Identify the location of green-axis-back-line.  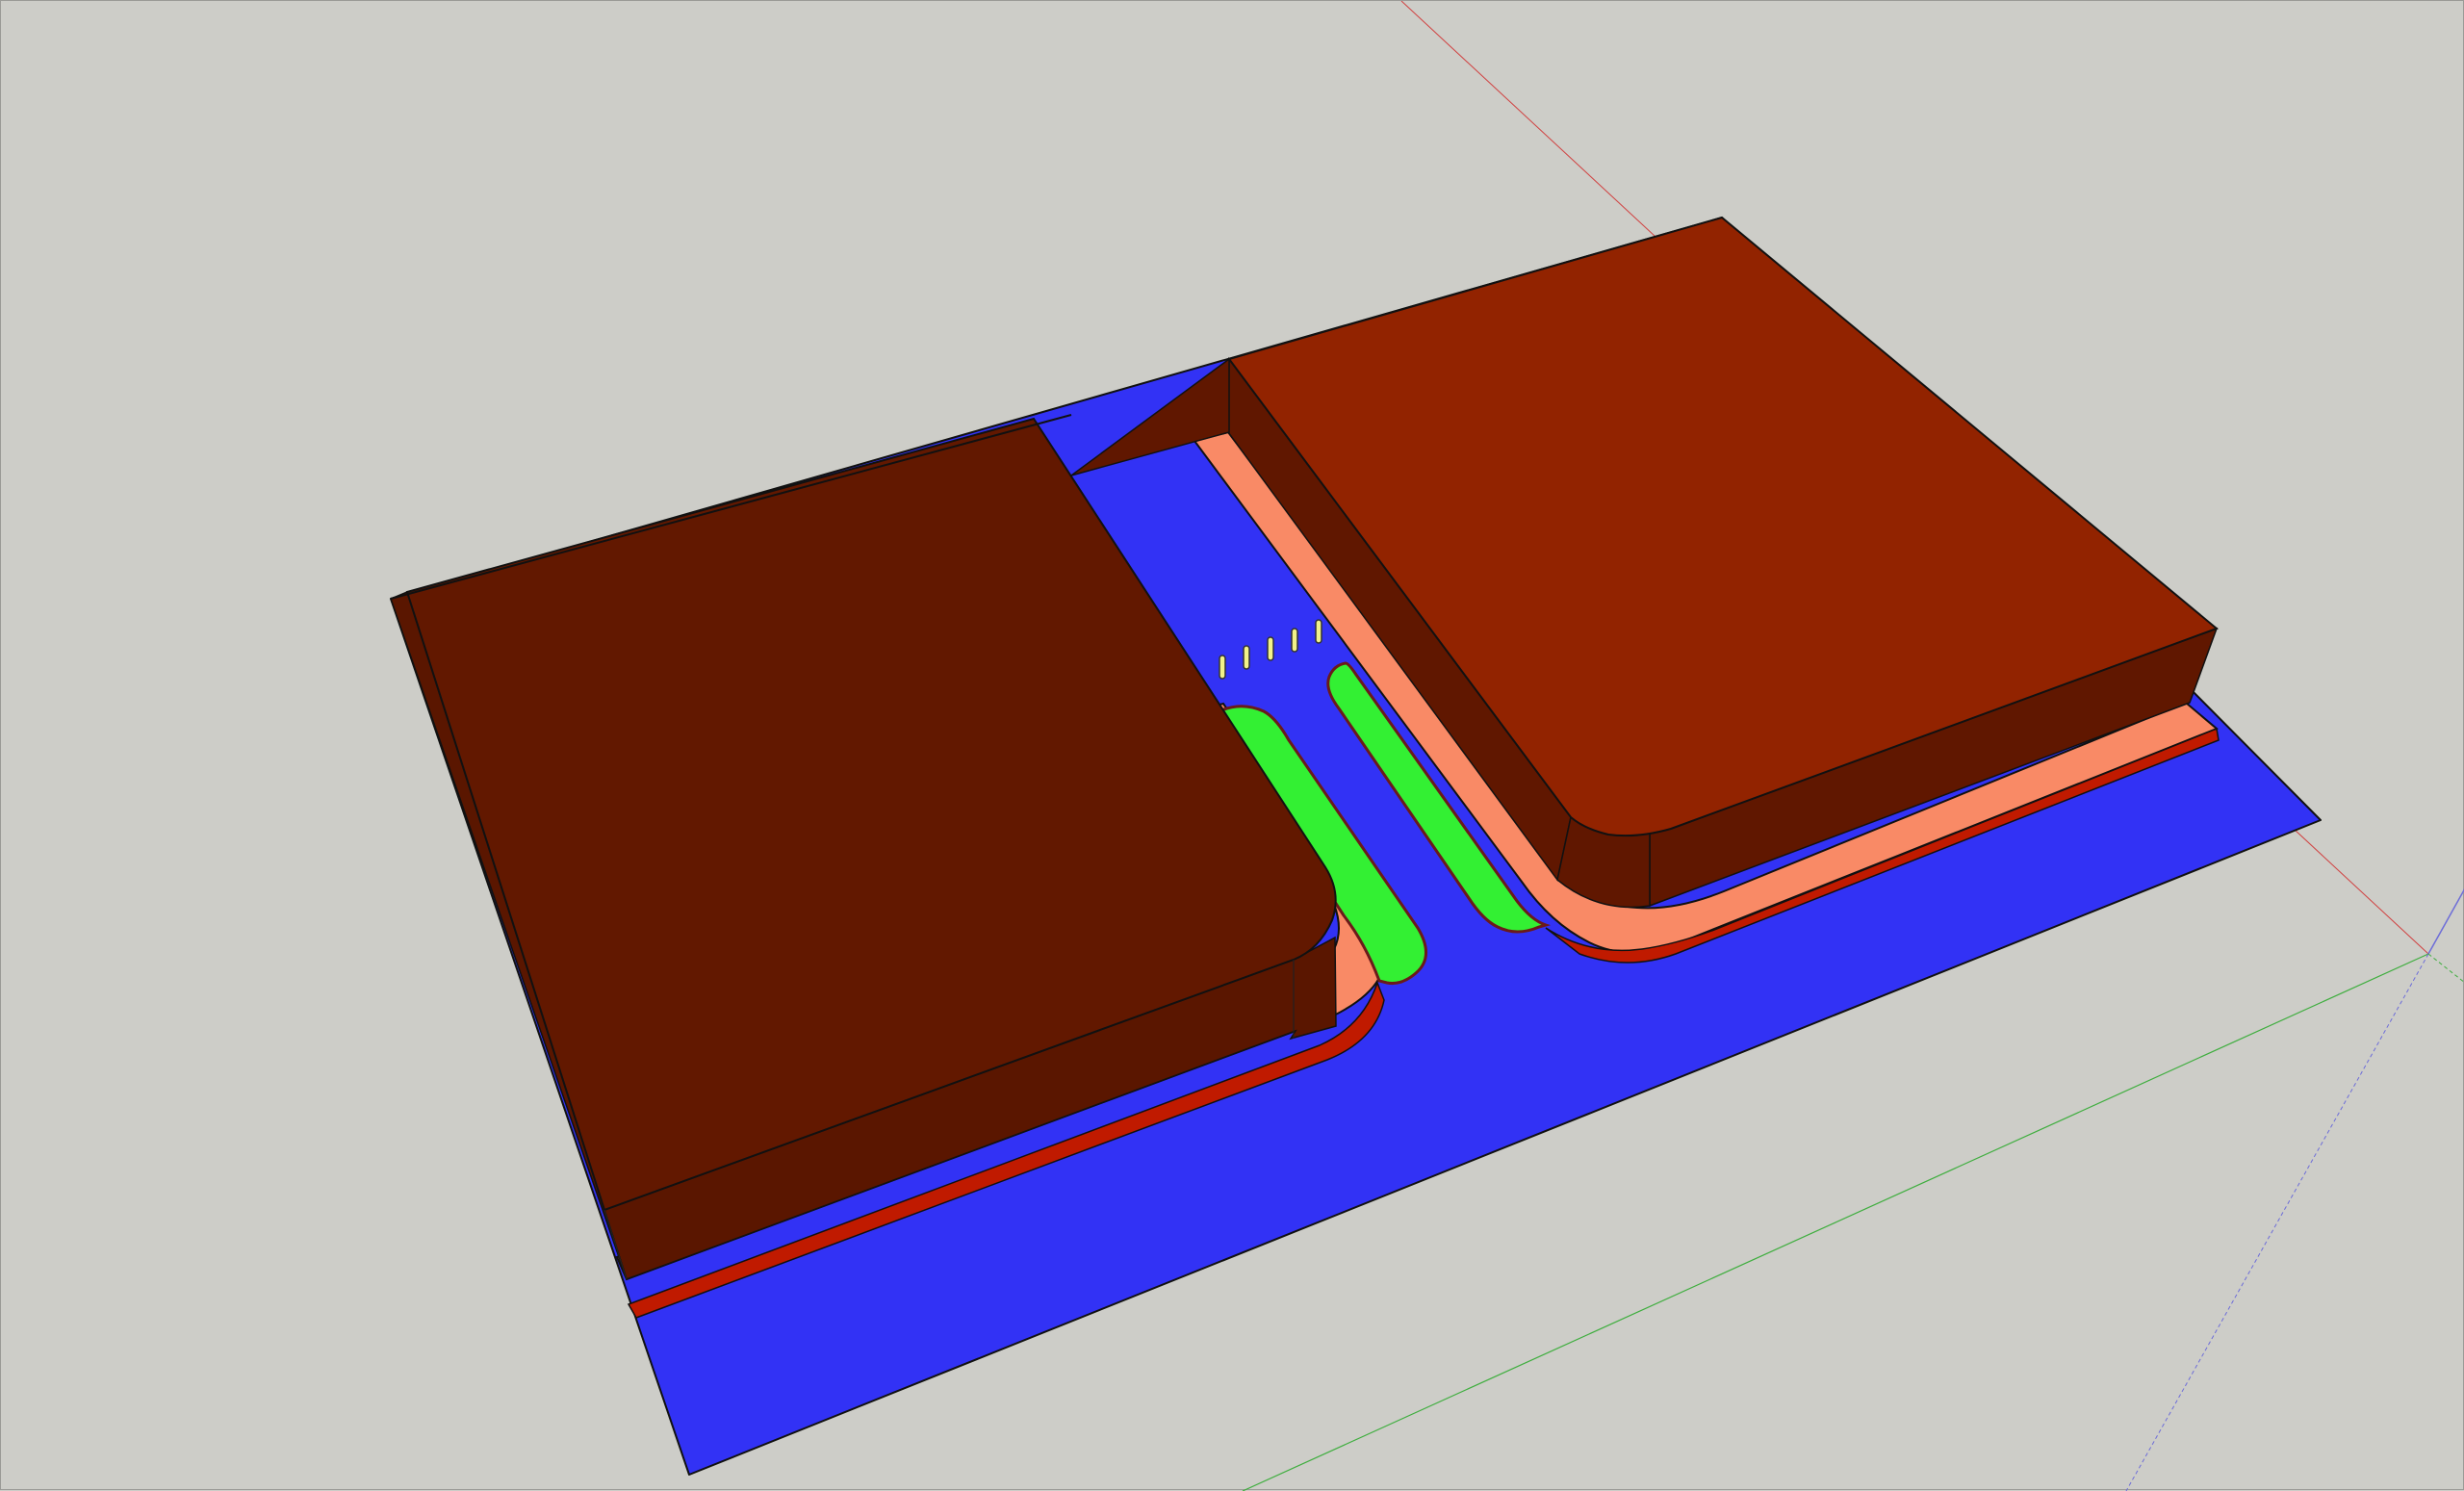
(2445, 968).